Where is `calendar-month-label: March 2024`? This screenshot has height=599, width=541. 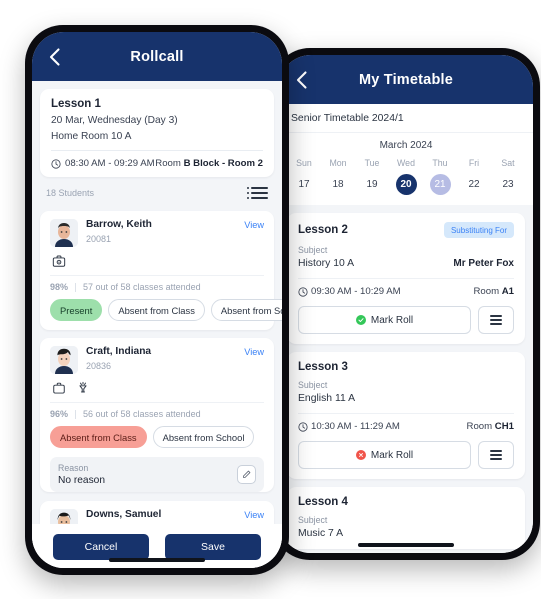
calendar-month-label: March 2024 is located at coordinates (406, 145).